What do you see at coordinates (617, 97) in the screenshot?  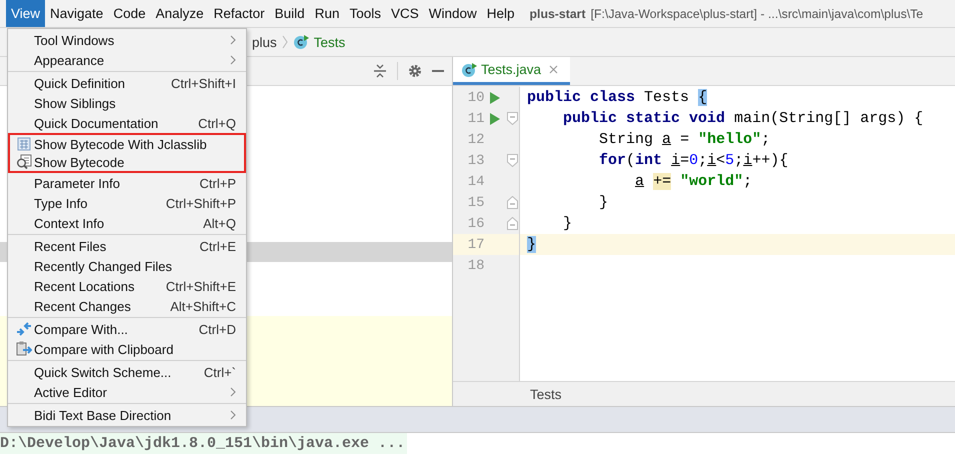 I see `code-line: public class Tests {` at bounding box center [617, 97].